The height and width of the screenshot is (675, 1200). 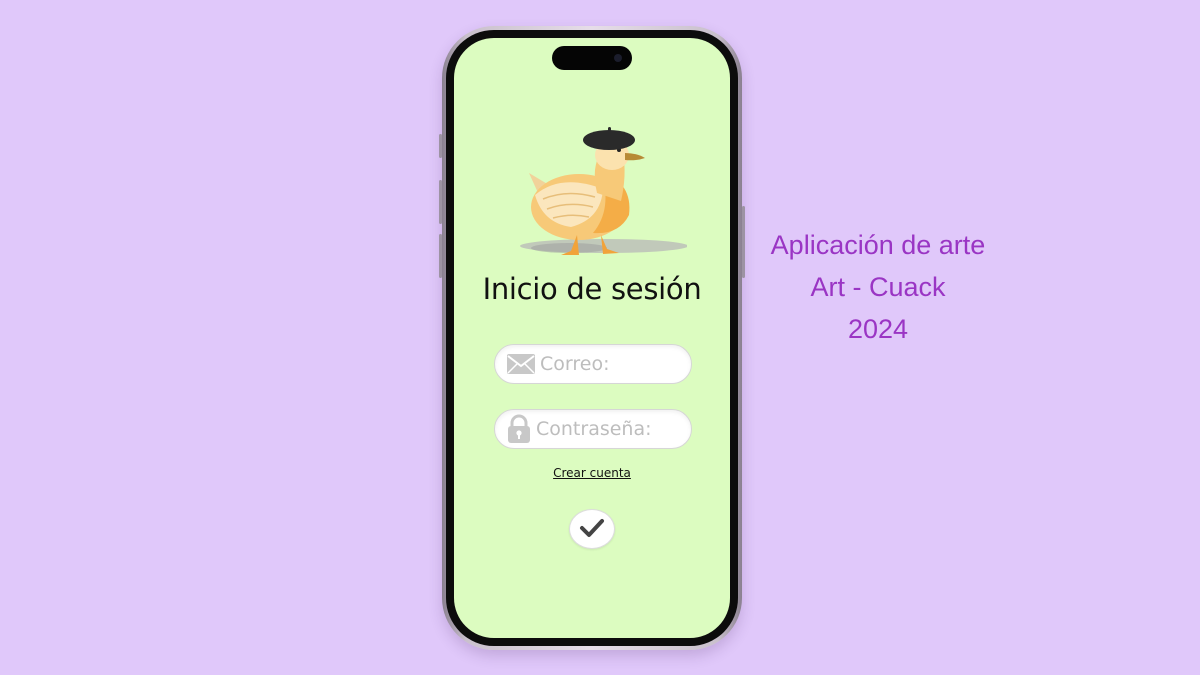 What do you see at coordinates (440, 202) in the screenshot?
I see `phone-volume-up-button` at bounding box center [440, 202].